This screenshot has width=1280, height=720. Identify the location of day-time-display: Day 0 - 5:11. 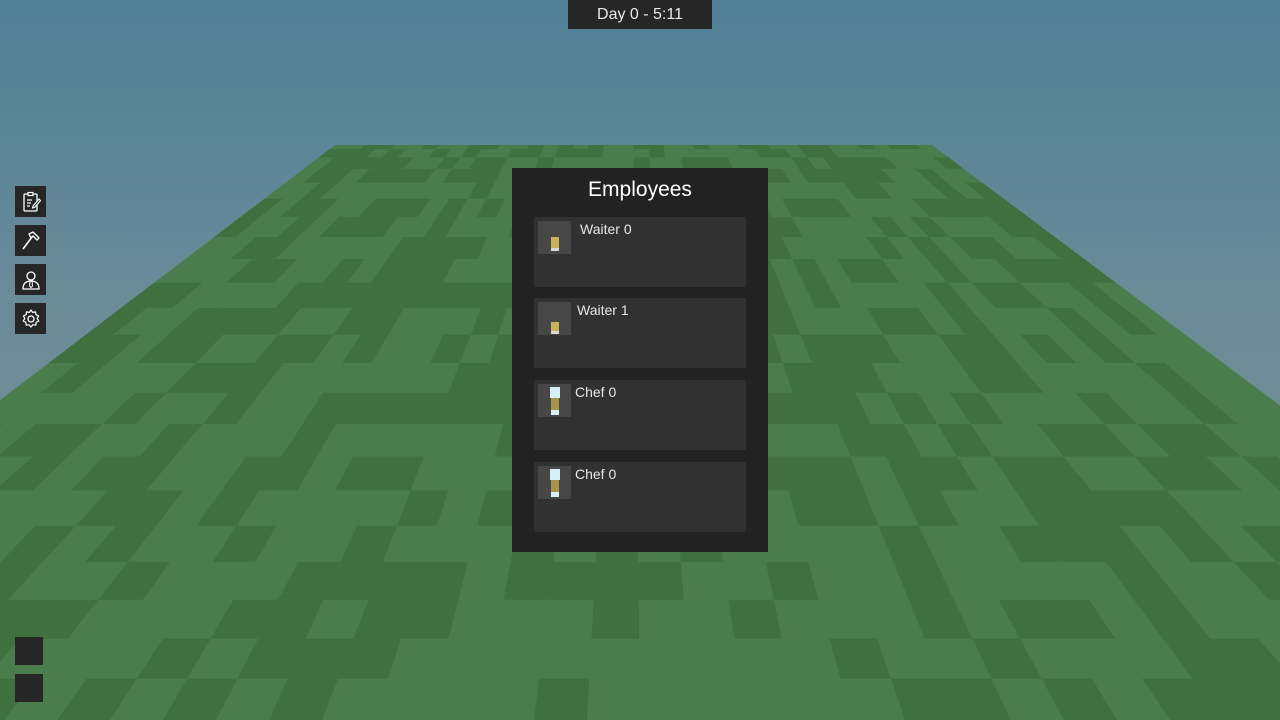
(640, 14).